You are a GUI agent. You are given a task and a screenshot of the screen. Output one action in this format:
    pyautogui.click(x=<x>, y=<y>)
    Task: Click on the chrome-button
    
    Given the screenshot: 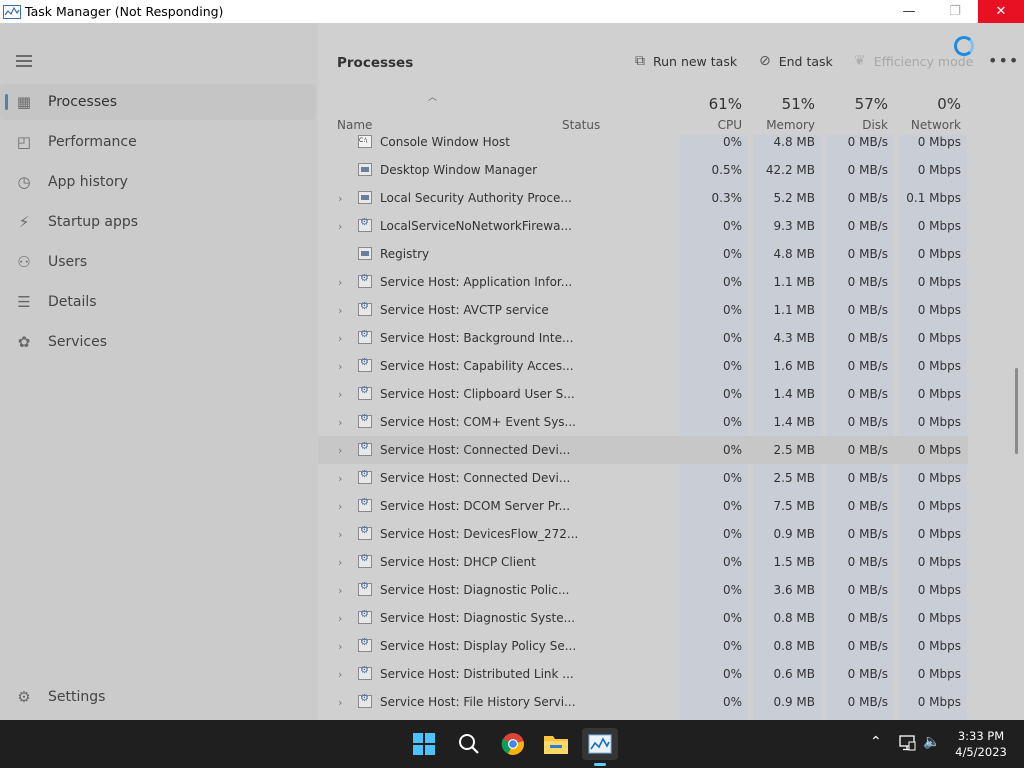 What is the action you would take?
    pyautogui.click(x=513, y=744)
    